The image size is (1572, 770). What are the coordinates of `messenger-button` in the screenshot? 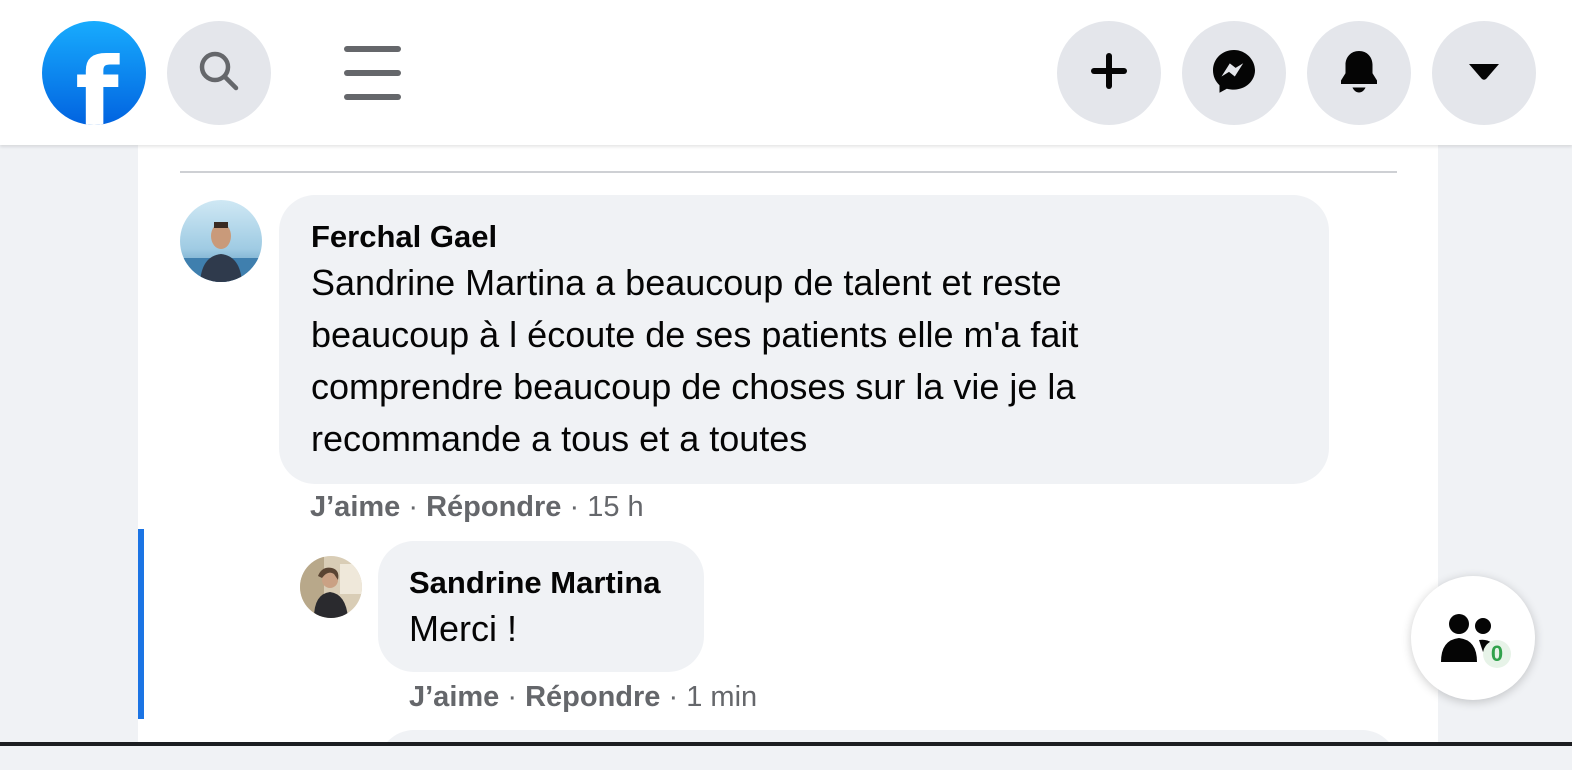 It's located at (1234, 73).